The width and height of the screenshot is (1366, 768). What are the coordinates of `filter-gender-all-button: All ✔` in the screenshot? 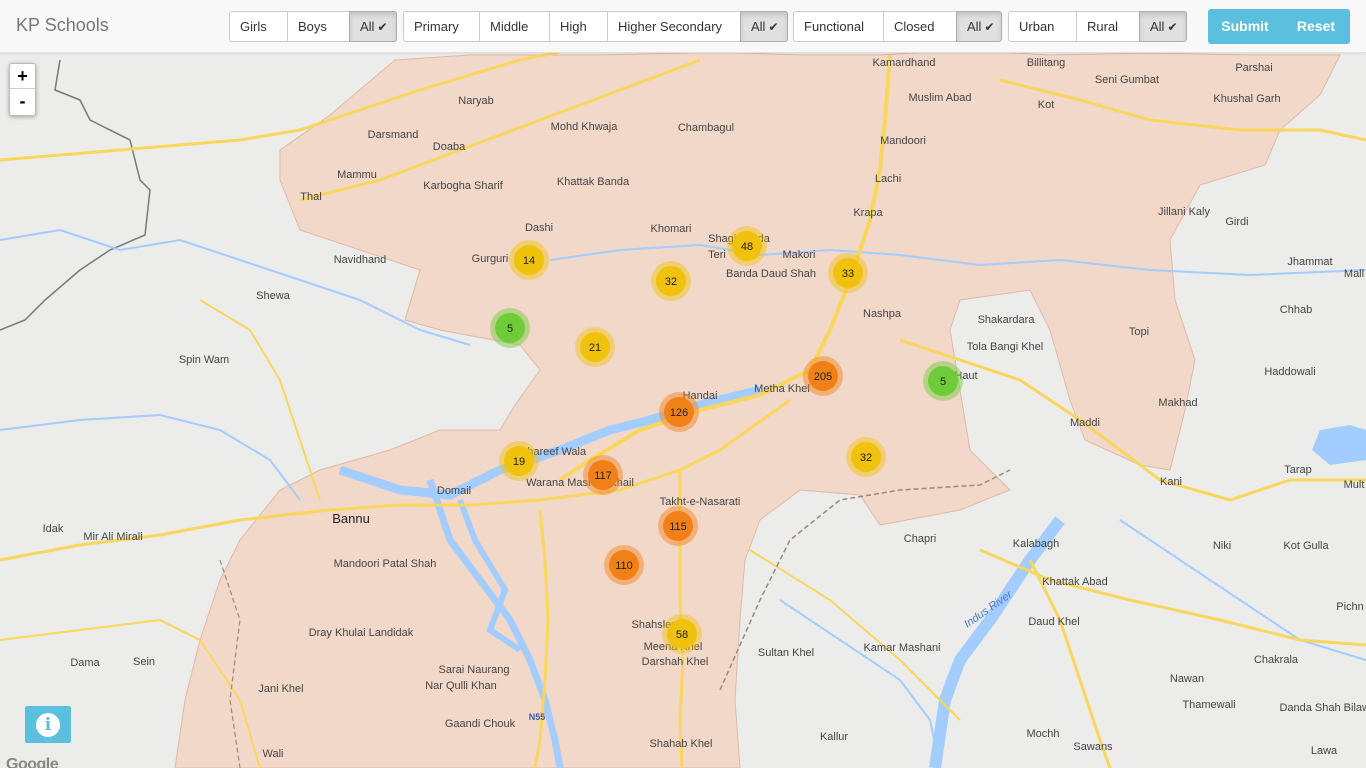 It's located at (373, 26).